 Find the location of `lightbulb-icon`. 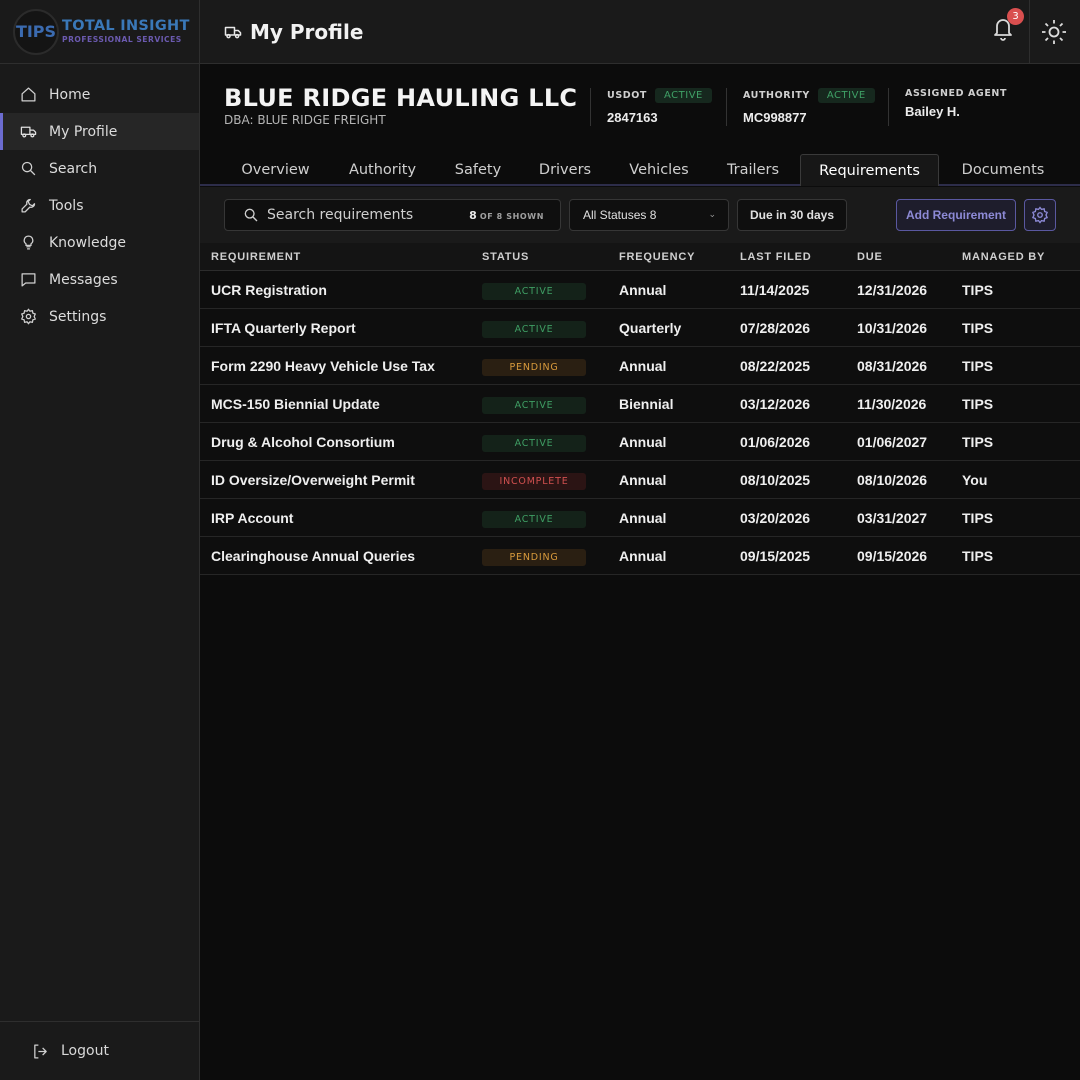

lightbulb-icon is located at coordinates (28, 243).